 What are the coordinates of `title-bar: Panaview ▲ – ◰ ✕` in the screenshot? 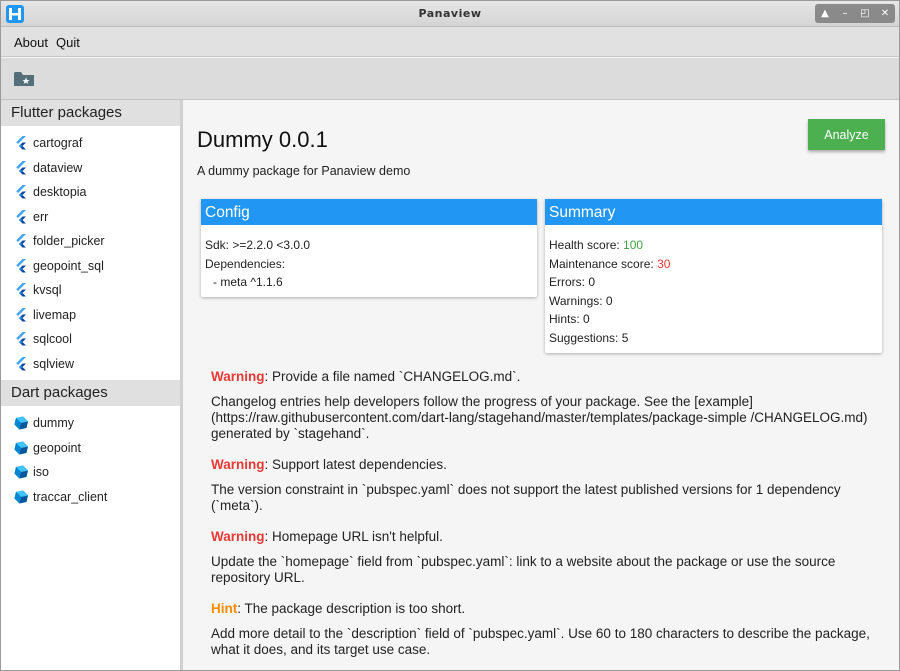 It's located at (450, 14).